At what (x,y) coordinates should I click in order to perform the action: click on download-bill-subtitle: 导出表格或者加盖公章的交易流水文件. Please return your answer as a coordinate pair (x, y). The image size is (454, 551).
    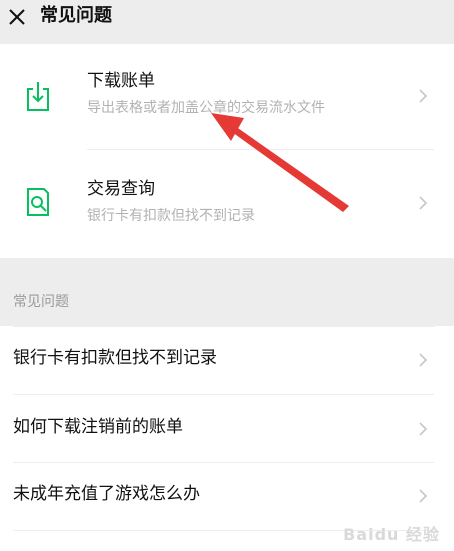
    Looking at the image, I should click on (206, 108).